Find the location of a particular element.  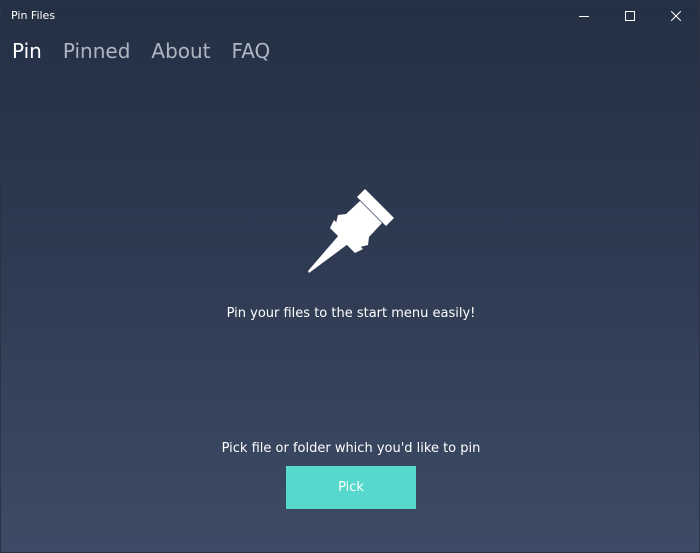

minimize-icon is located at coordinates (584, 16).